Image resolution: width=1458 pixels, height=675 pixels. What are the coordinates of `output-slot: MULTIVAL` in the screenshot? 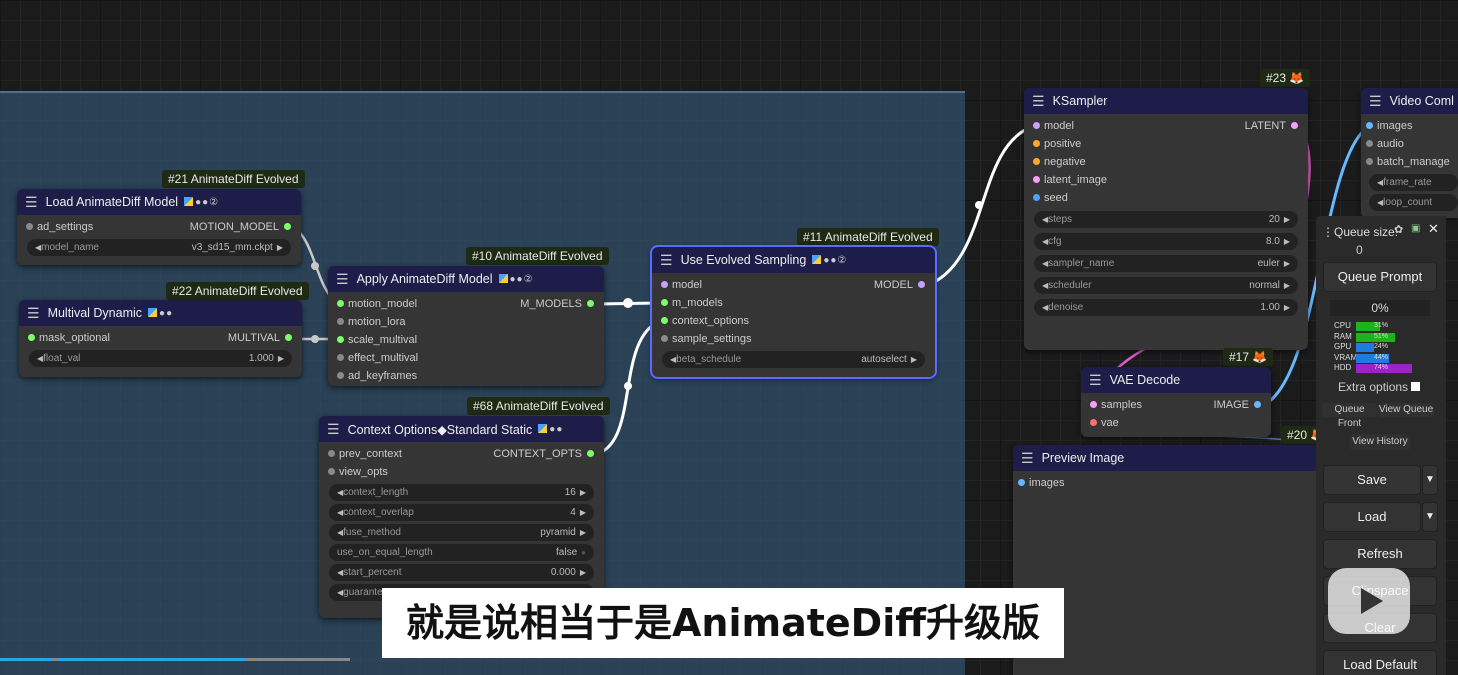 It's located at (260, 338).